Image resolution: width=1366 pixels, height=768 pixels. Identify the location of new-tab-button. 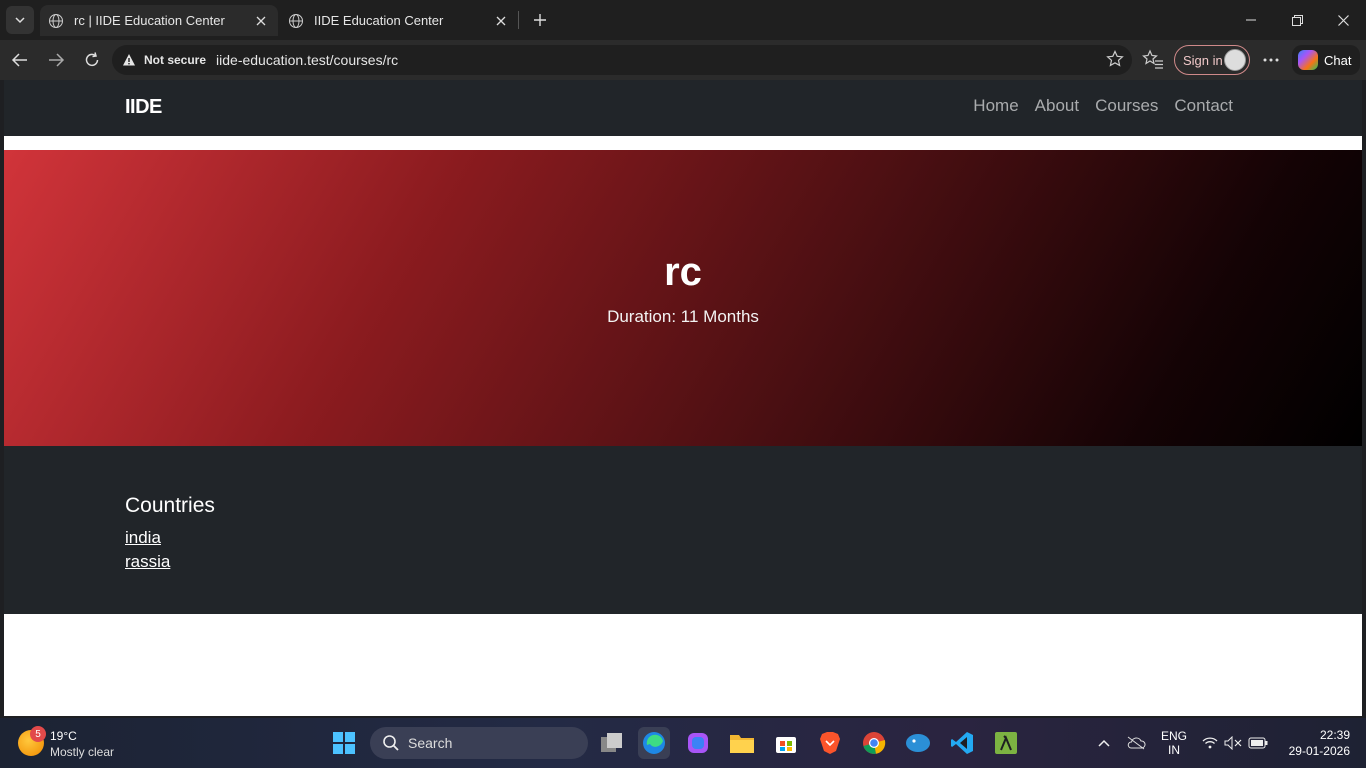
(540, 20).